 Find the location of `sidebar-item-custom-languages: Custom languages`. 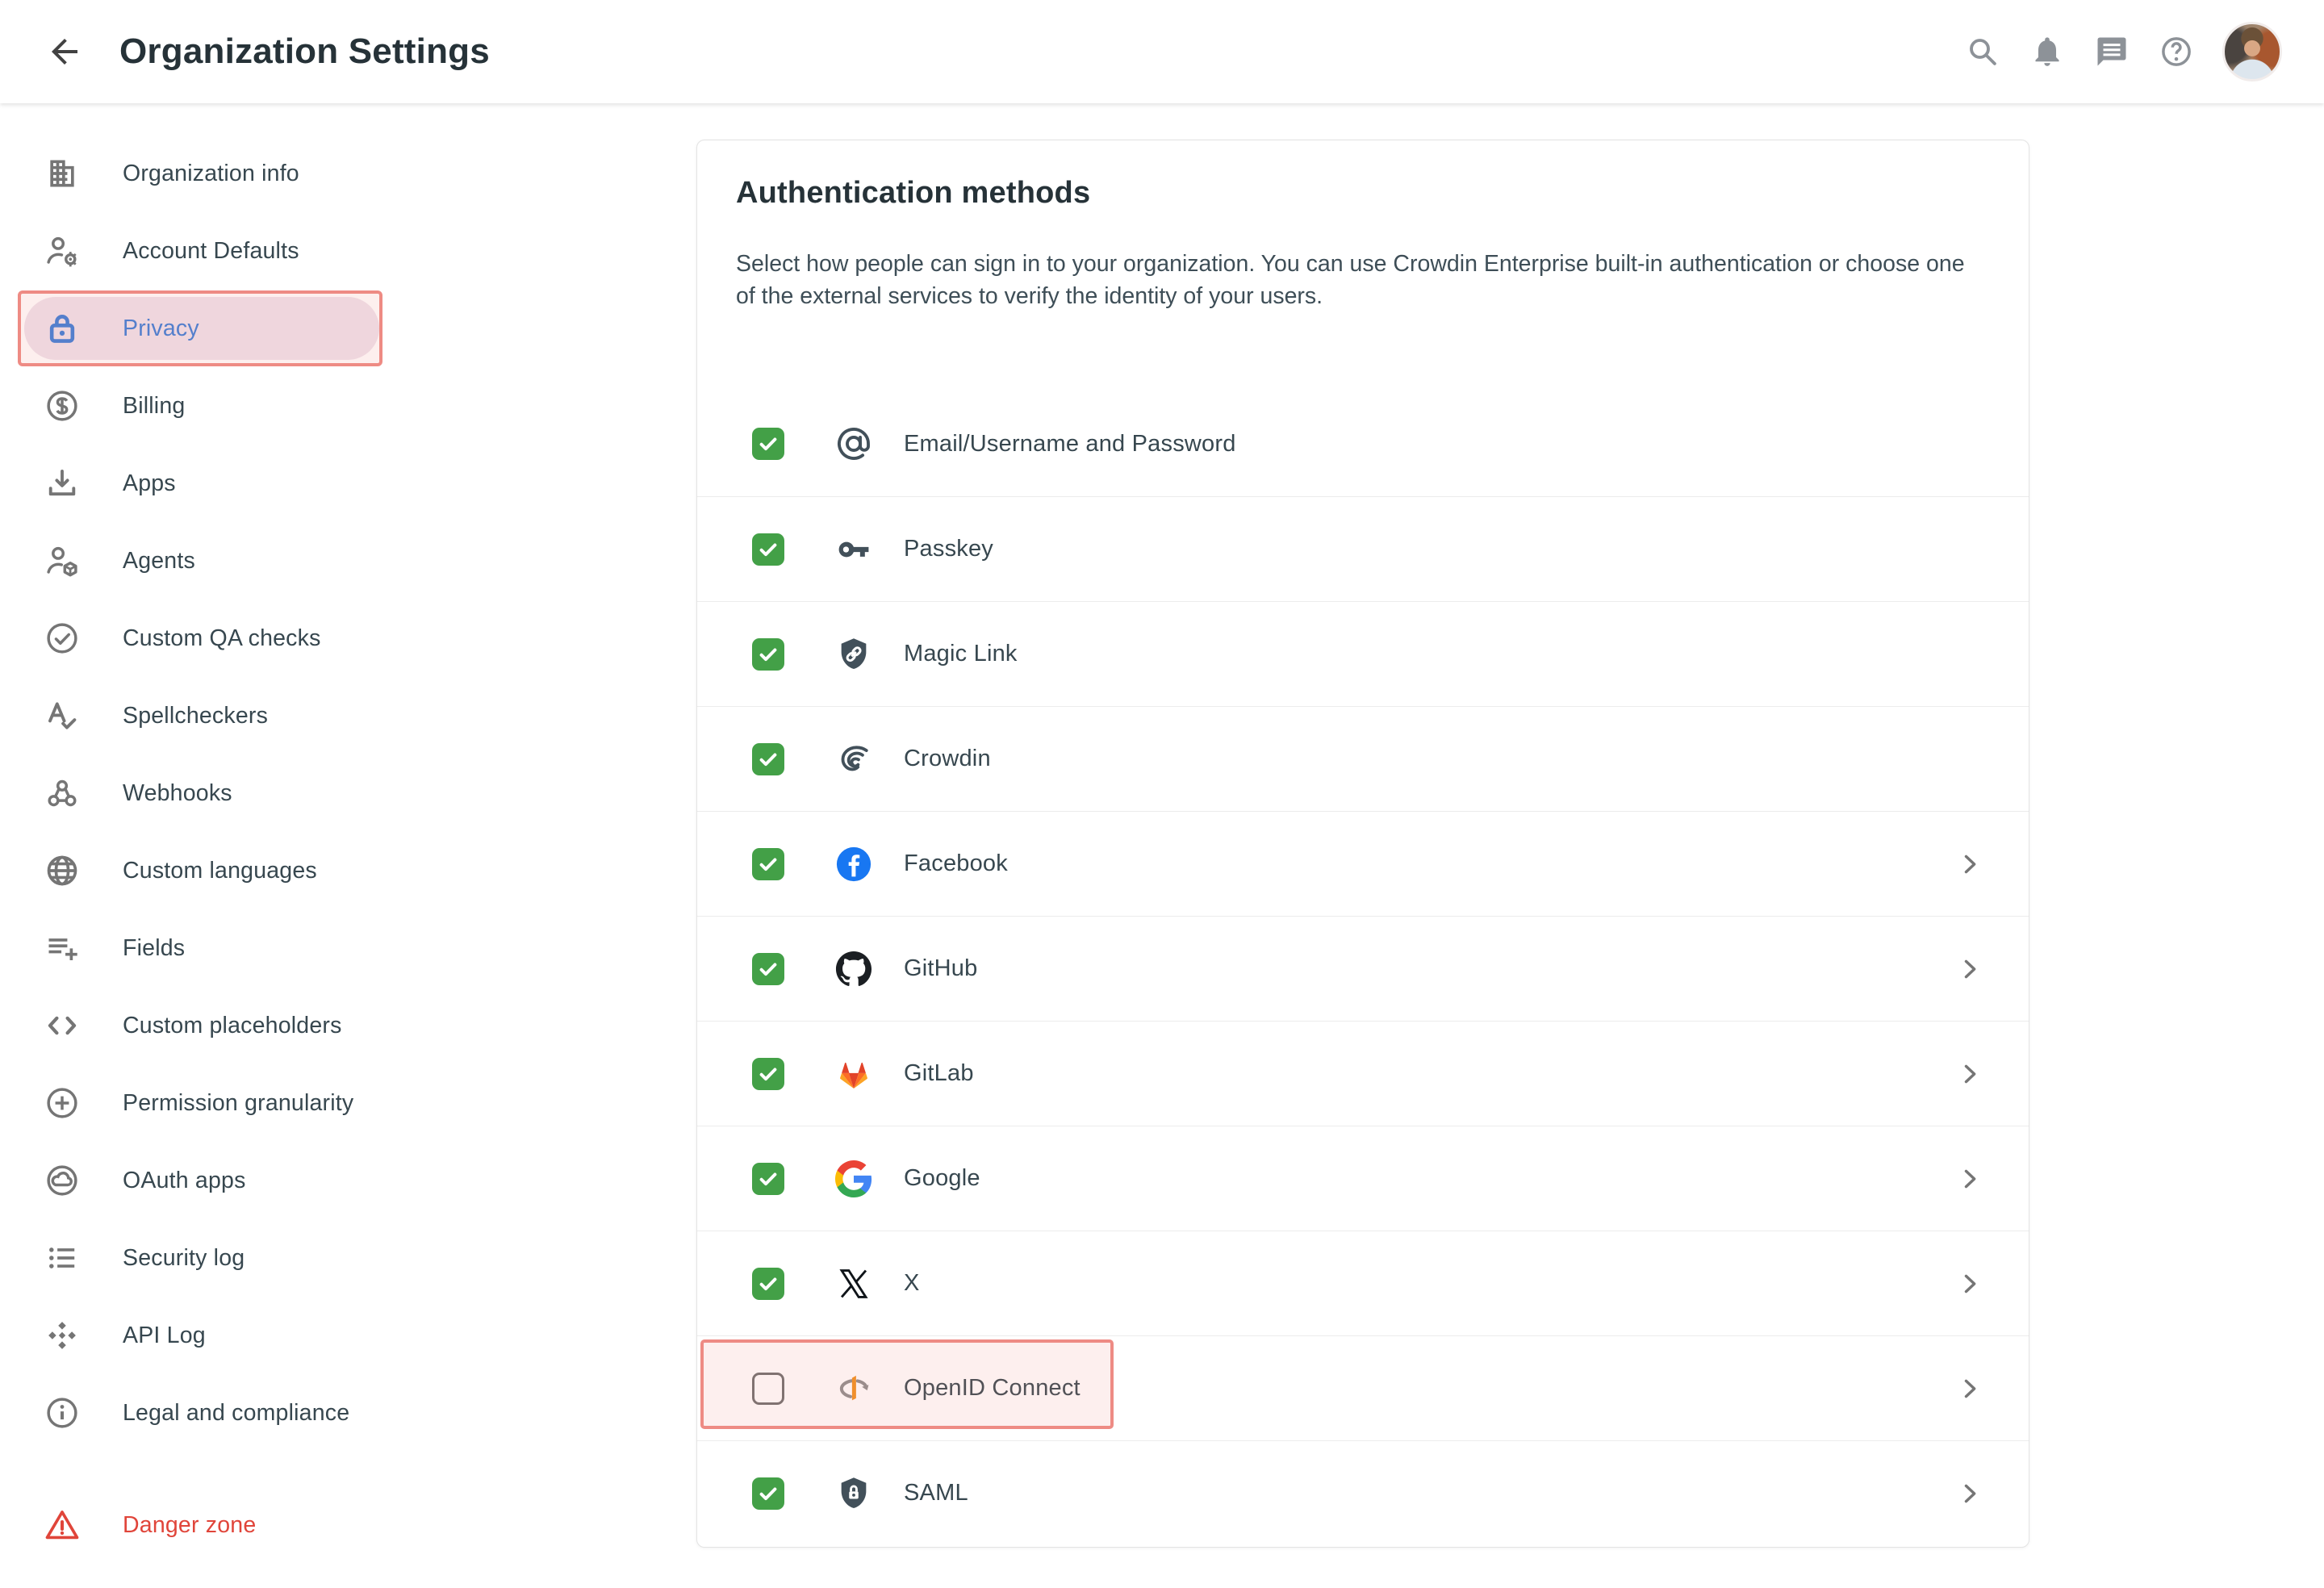

sidebar-item-custom-languages: Custom languages is located at coordinates (193, 870).